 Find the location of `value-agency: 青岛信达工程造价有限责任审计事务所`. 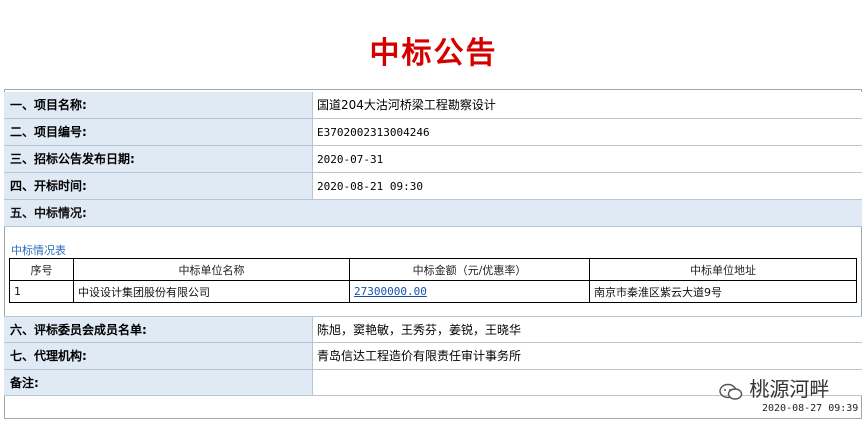

value-agency: 青岛信达工程造价有限责任审计事务所 is located at coordinates (587, 356).